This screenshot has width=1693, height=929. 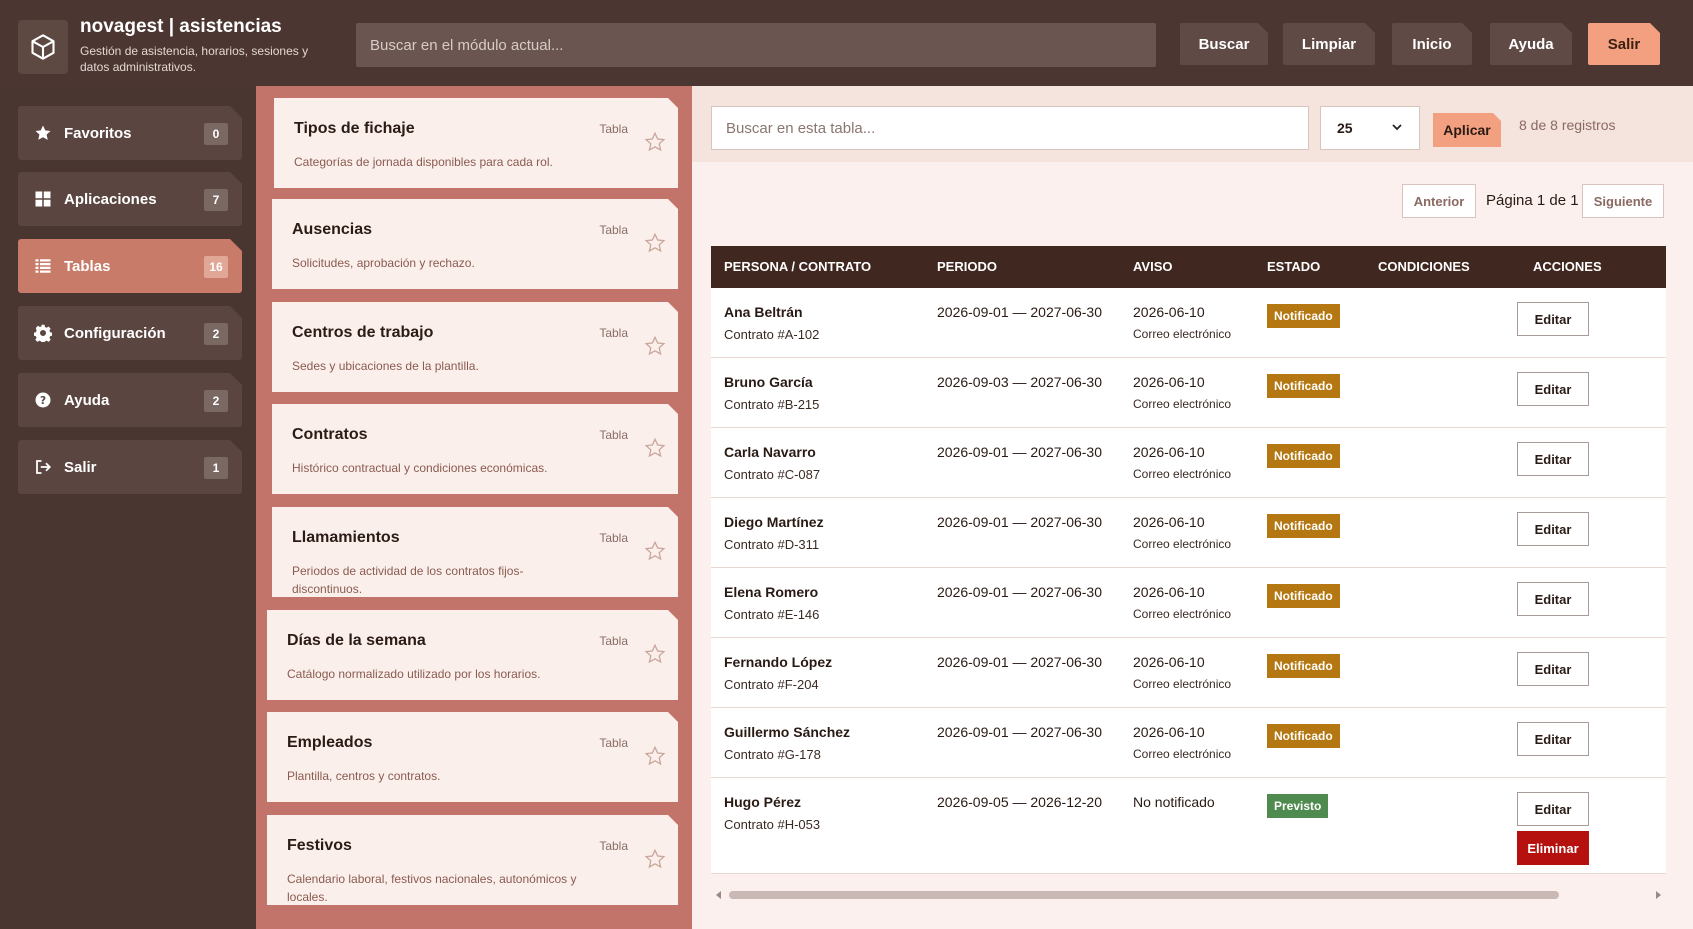 What do you see at coordinates (1010, 128) in the screenshot?
I see `table-search-input` at bounding box center [1010, 128].